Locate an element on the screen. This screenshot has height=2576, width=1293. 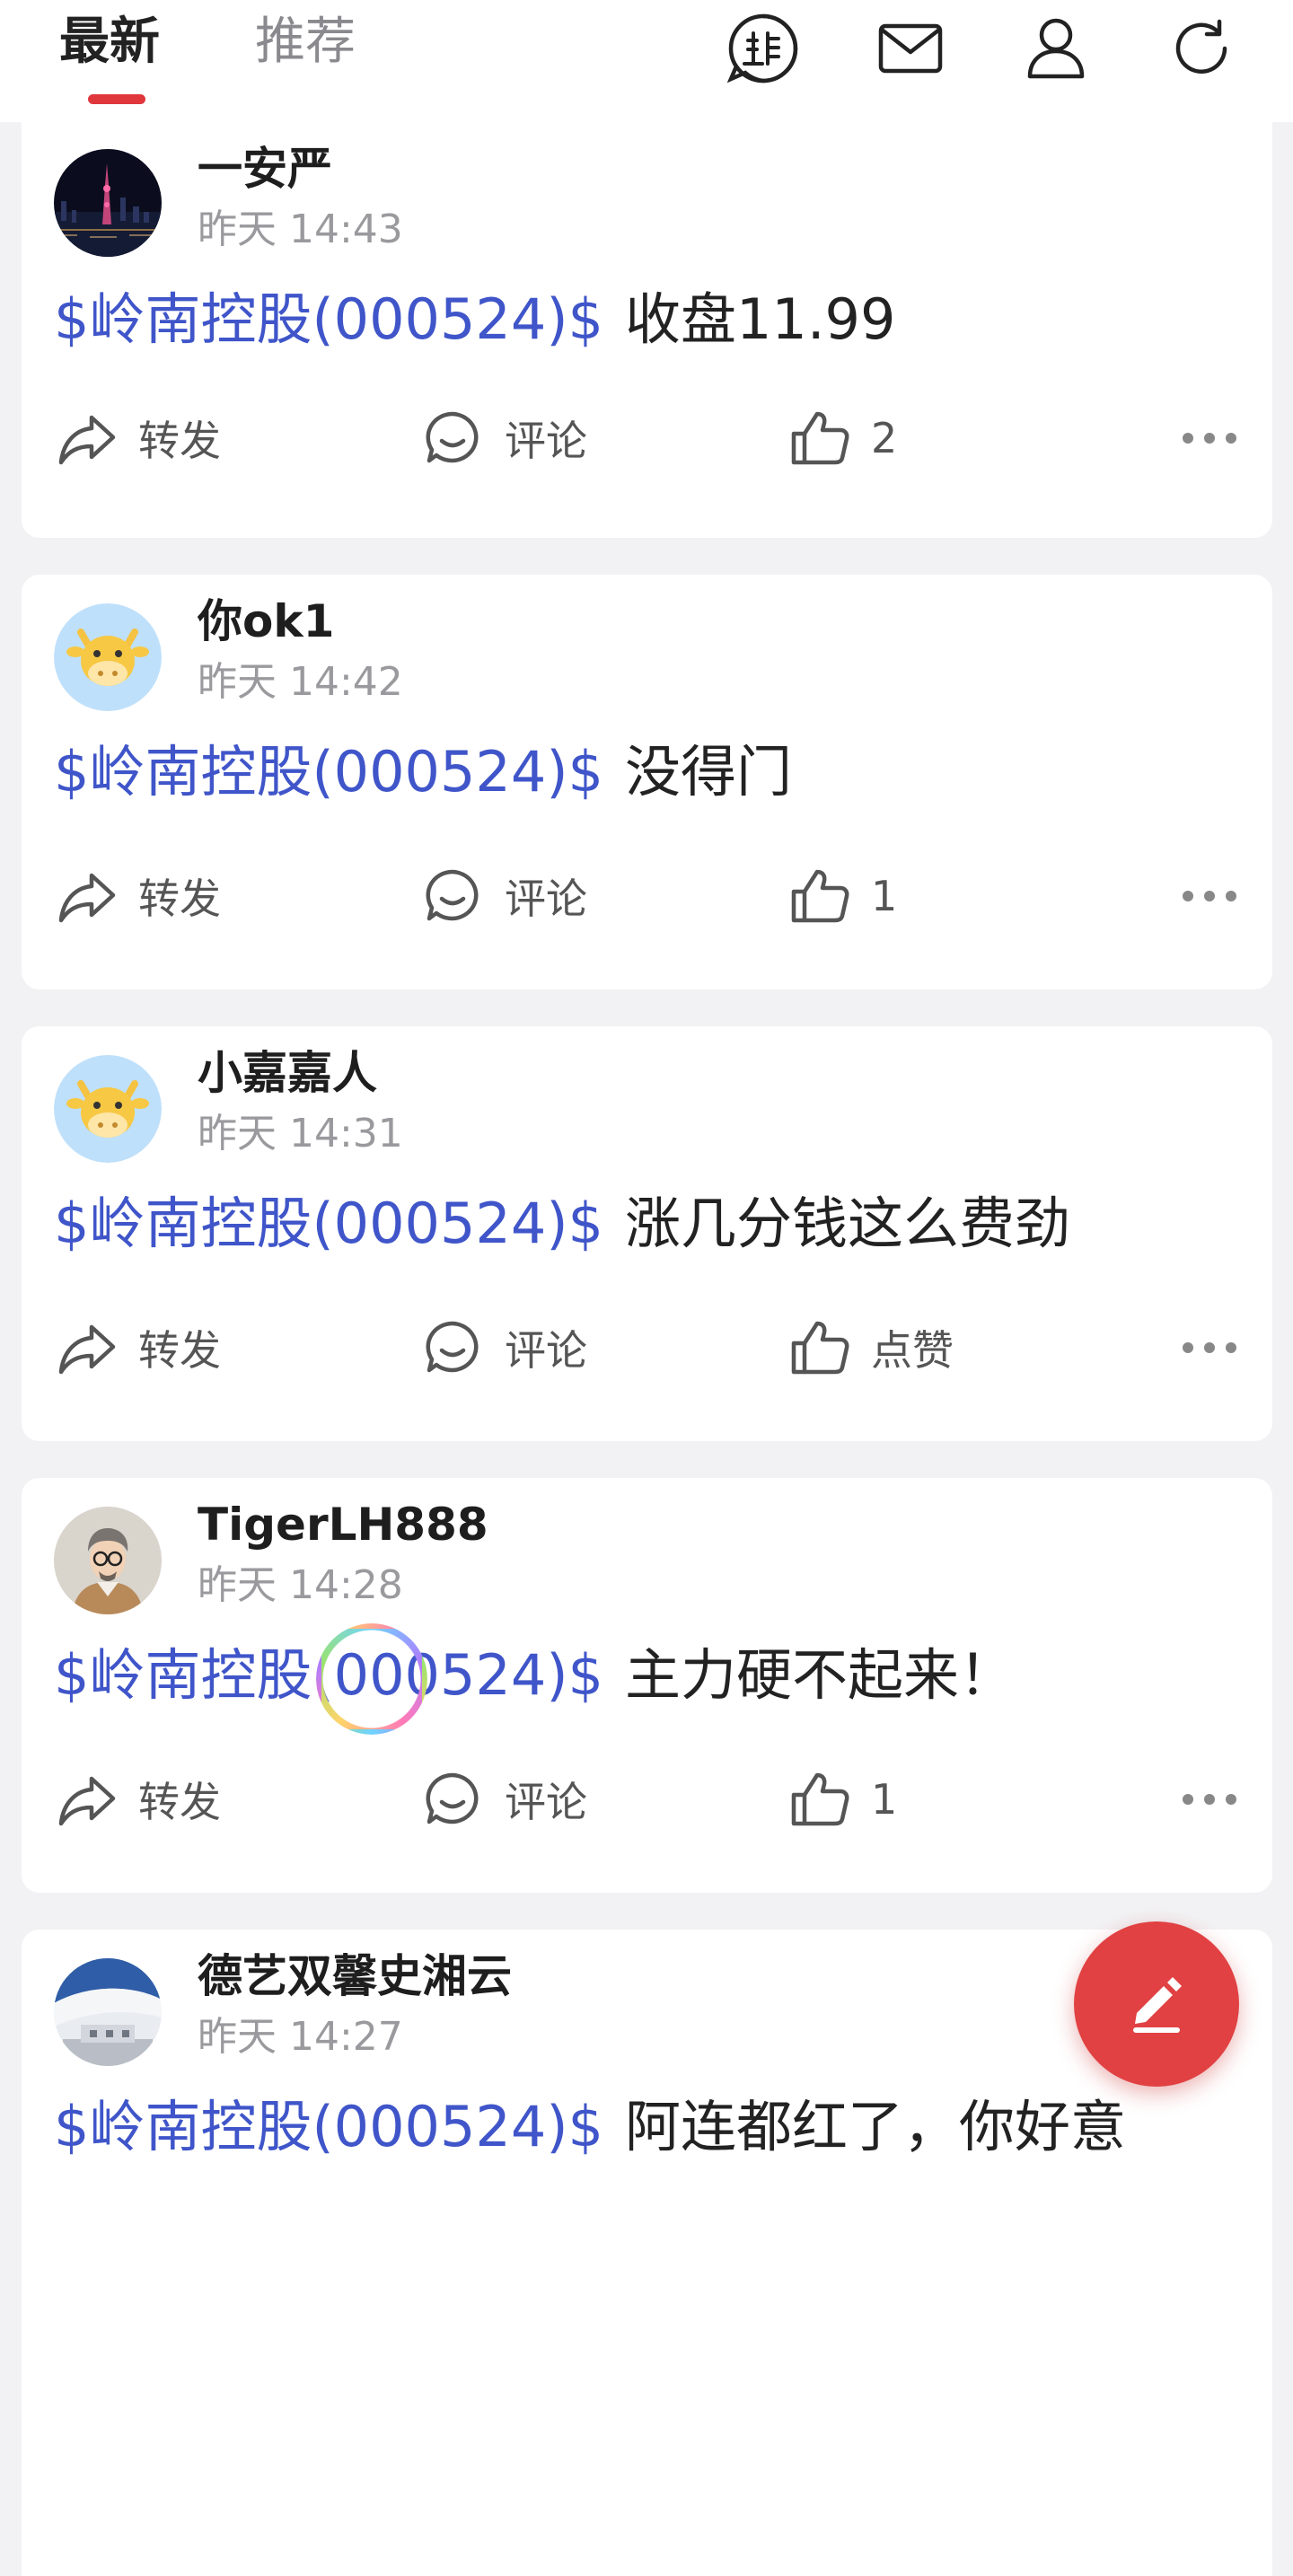
like-count: 2 is located at coordinates (884, 438).